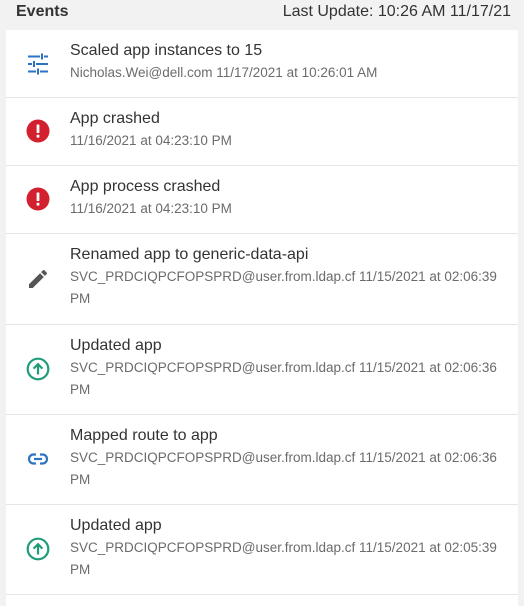 This screenshot has width=524, height=606. I want to click on pencil-icon, so click(38, 279).